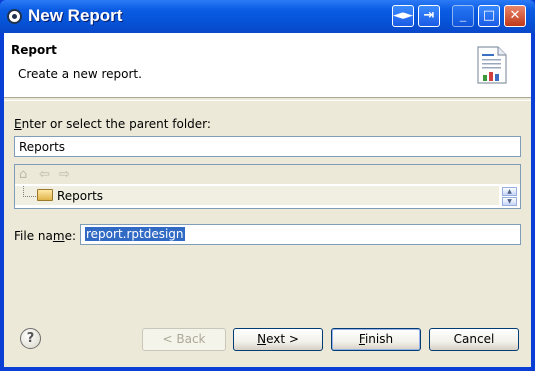 This screenshot has height=371, width=535. What do you see at coordinates (300, 234) in the screenshot?
I see `file-name-input: report.rptdesign` at bounding box center [300, 234].